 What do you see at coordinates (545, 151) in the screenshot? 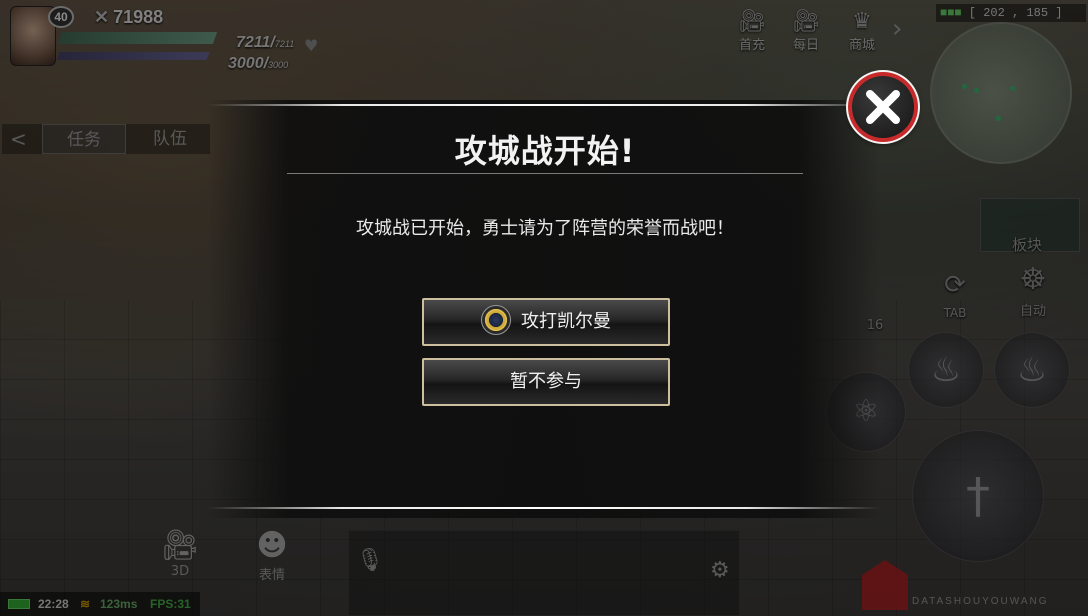
I see `dialog-title: 攻城战开始!` at bounding box center [545, 151].